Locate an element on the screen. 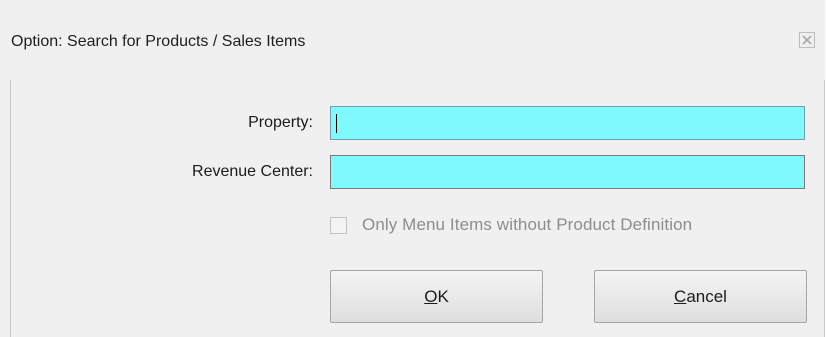  only-menu-items-checkbox is located at coordinates (338, 225).